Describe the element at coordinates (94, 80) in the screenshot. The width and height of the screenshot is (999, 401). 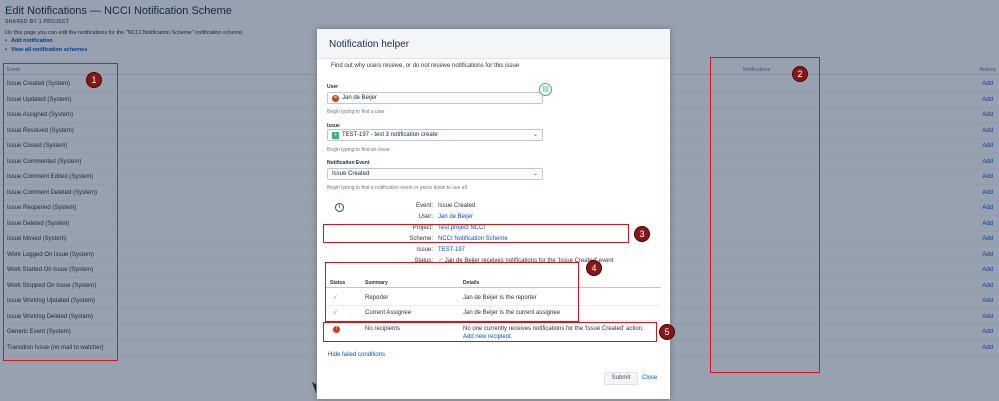
I see `annotation-badge-1: 1` at that location.